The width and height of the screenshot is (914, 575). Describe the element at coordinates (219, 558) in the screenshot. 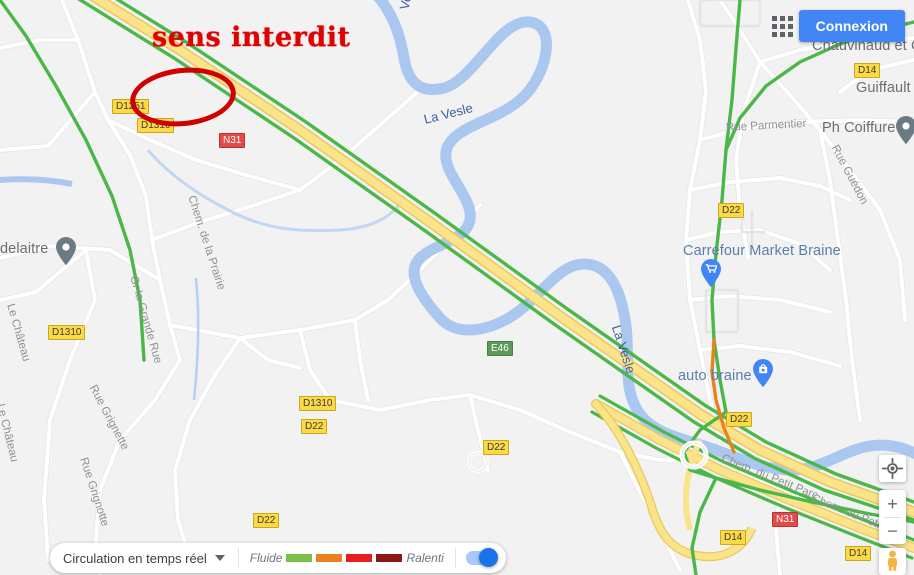

I see `chevron-down-icon` at that location.